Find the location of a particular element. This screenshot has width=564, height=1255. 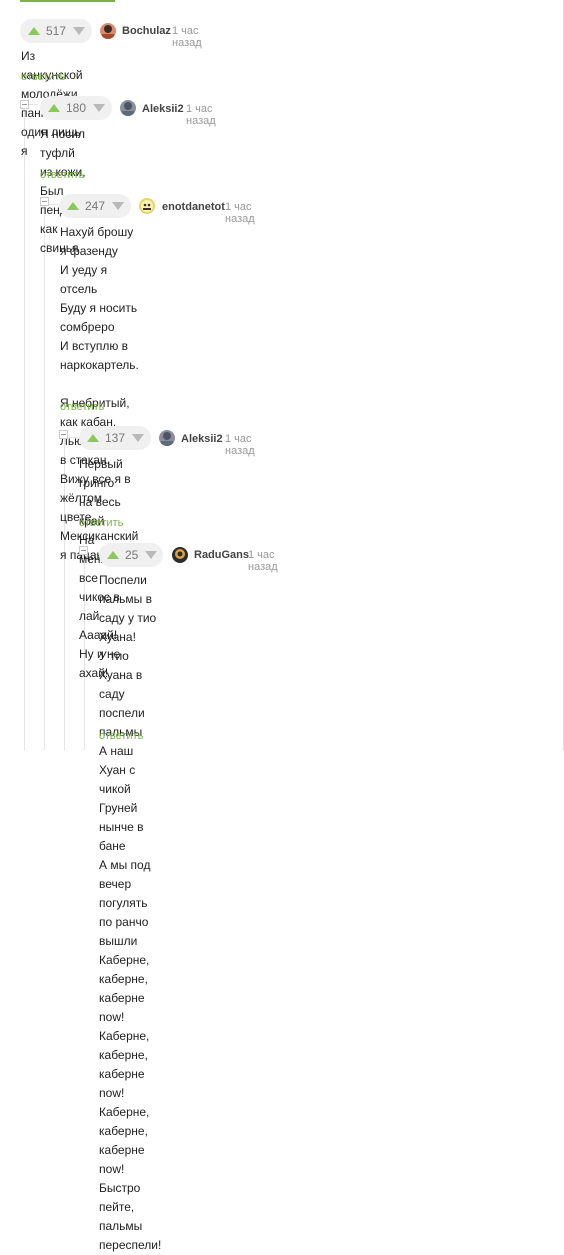

rating-value: 247 is located at coordinates (95, 206).